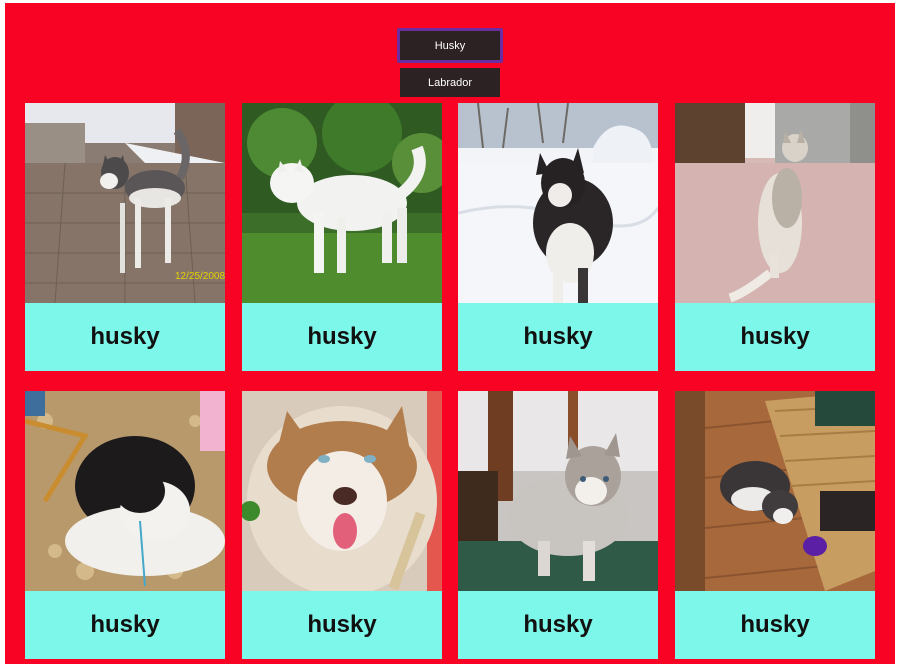  What do you see at coordinates (558, 491) in the screenshot?
I see `grey-husky-puppy-photo` at bounding box center [558, 491].